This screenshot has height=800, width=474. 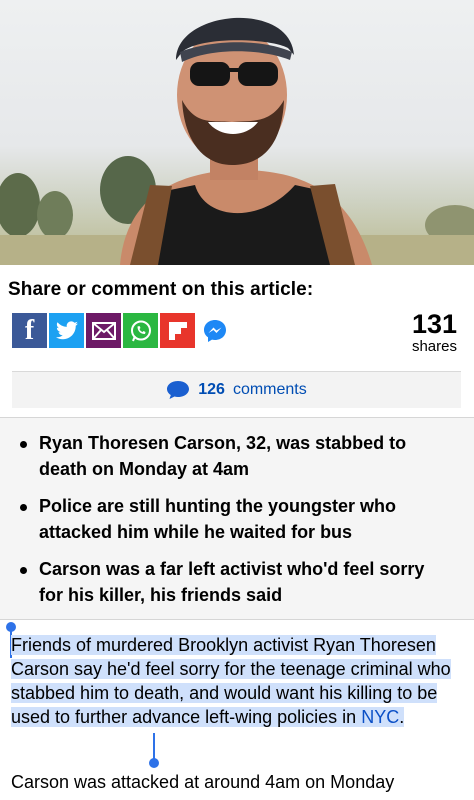 I want to click on selection-end-caret, so click(x=154, y=747).